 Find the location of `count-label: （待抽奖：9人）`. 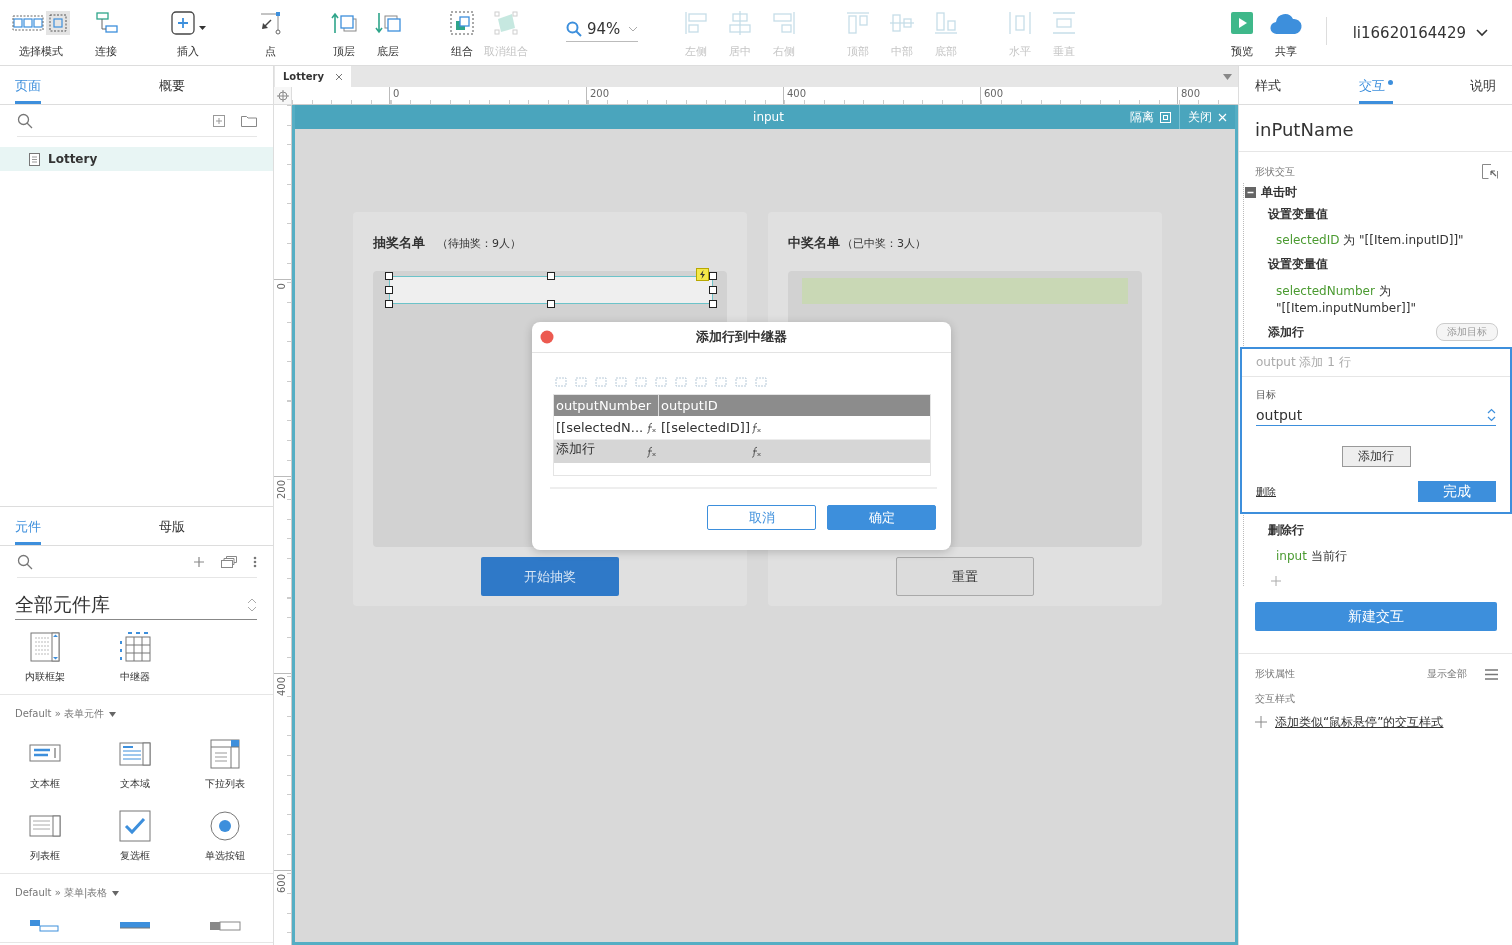

count-label: （待抽奖：9人） is located at coordinates (479, 243).